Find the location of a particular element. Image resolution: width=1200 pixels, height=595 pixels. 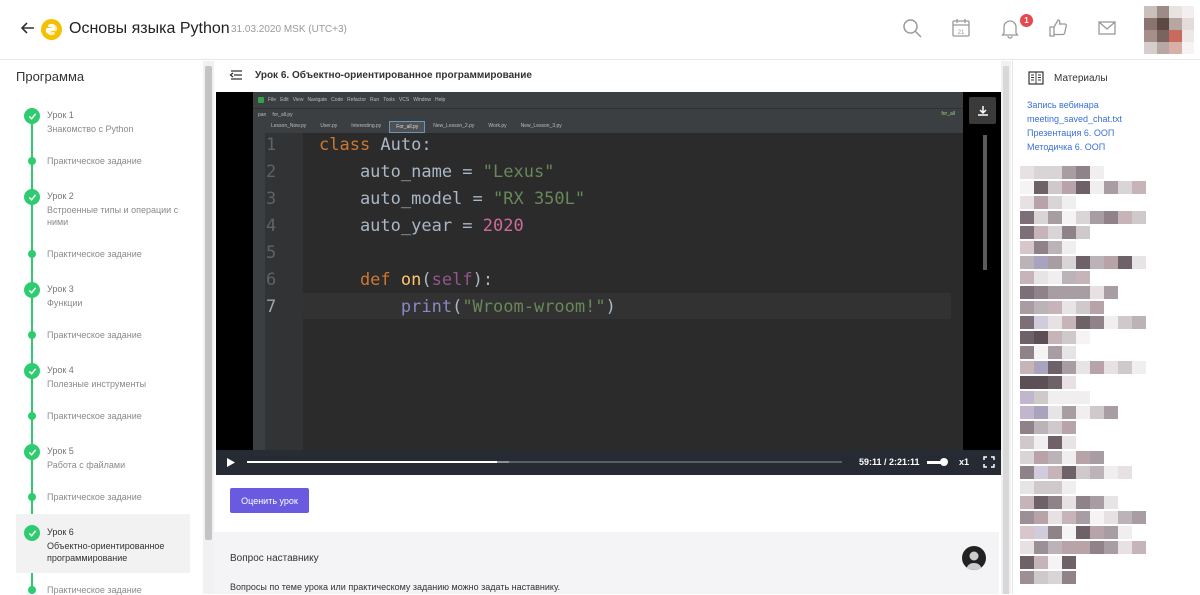

line-number: 4 is located at coordinates (271, 226).